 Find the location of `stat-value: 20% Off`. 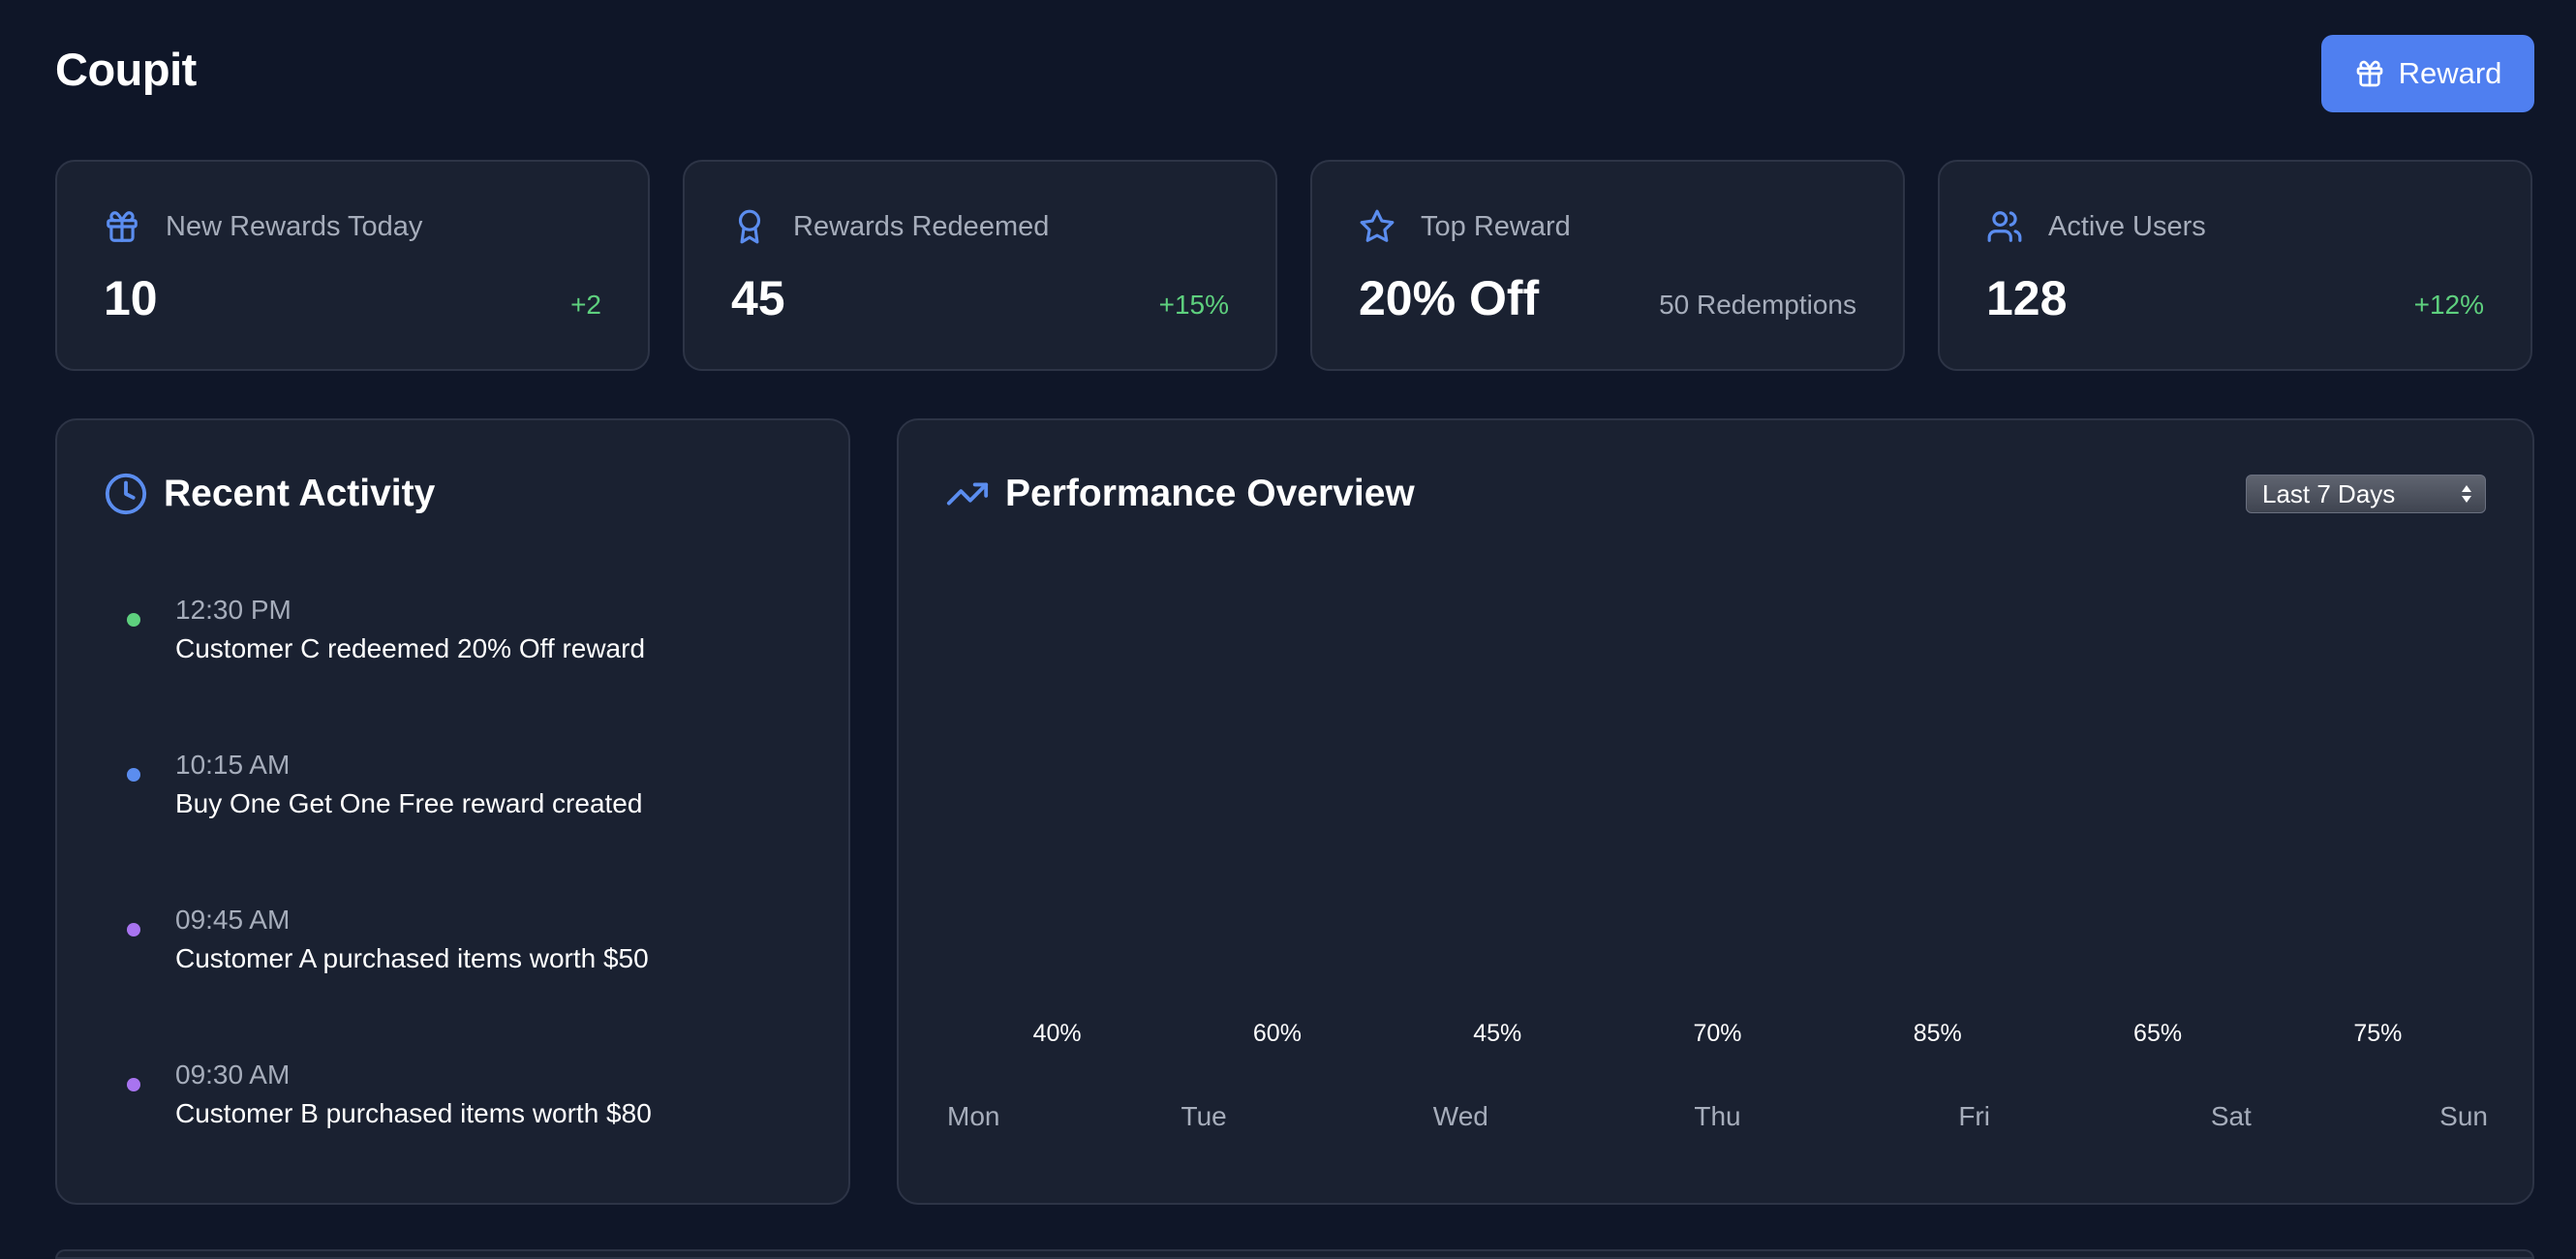

stat-value: 20% Off is located at coordinates (1449, 298).